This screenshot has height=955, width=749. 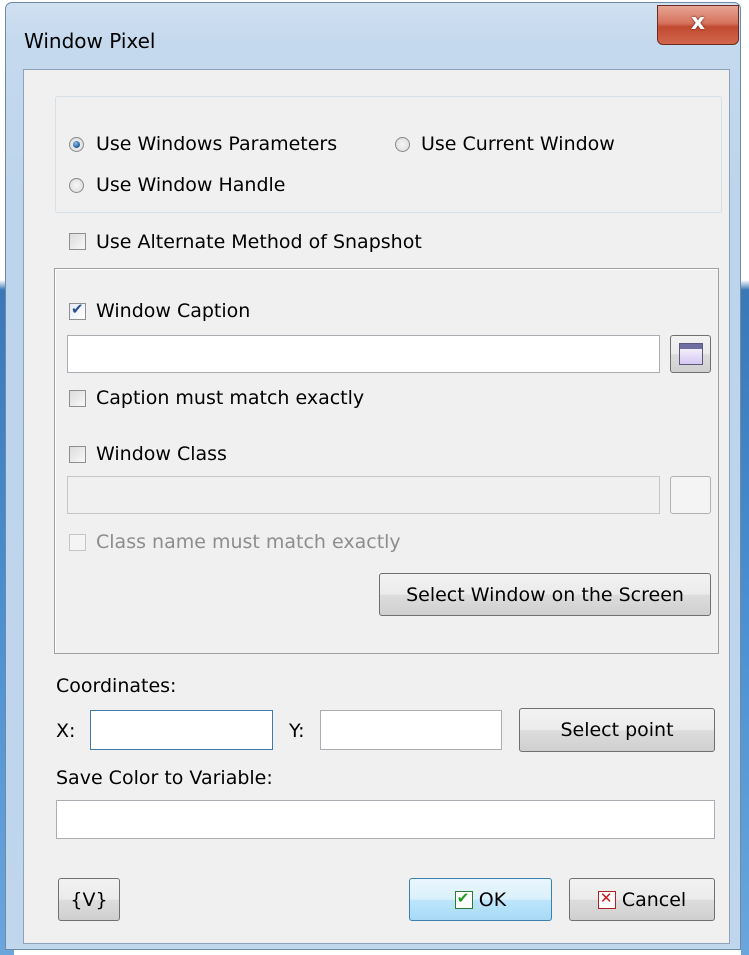 I want to click on window-caption-picker-button, so click(x=690, y=354).